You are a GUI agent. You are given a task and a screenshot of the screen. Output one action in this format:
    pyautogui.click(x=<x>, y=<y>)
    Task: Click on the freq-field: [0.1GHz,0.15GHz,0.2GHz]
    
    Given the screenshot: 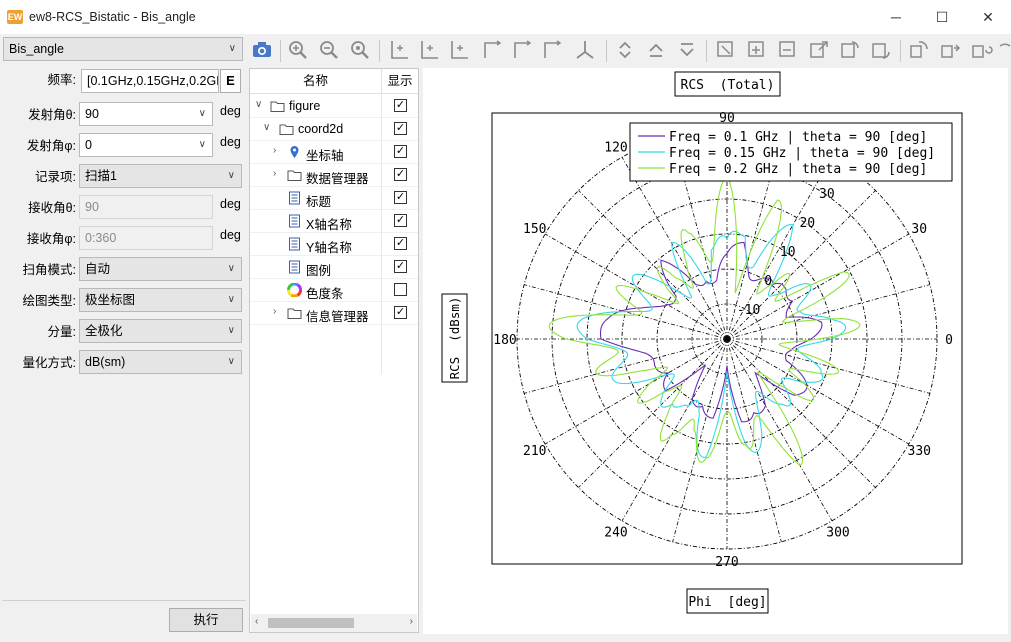 What is the action you would take?
    pyautogui.click(x=150, y=81)
    